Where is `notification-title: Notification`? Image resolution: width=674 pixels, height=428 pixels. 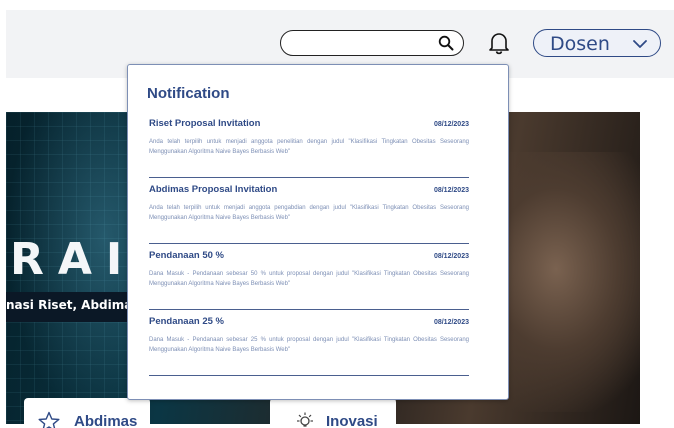 notification-title: Notification is located at coordinates (188, 93).